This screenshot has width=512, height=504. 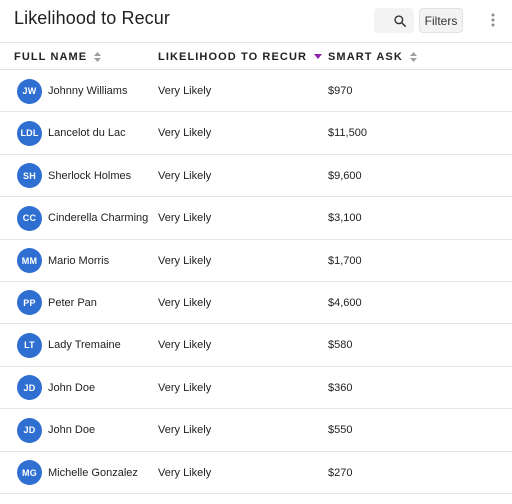 What do you see at coordinates (340, 387) in the screenshot?
I see `smart-ask-cell: $360` at bounding box center [340, 387].